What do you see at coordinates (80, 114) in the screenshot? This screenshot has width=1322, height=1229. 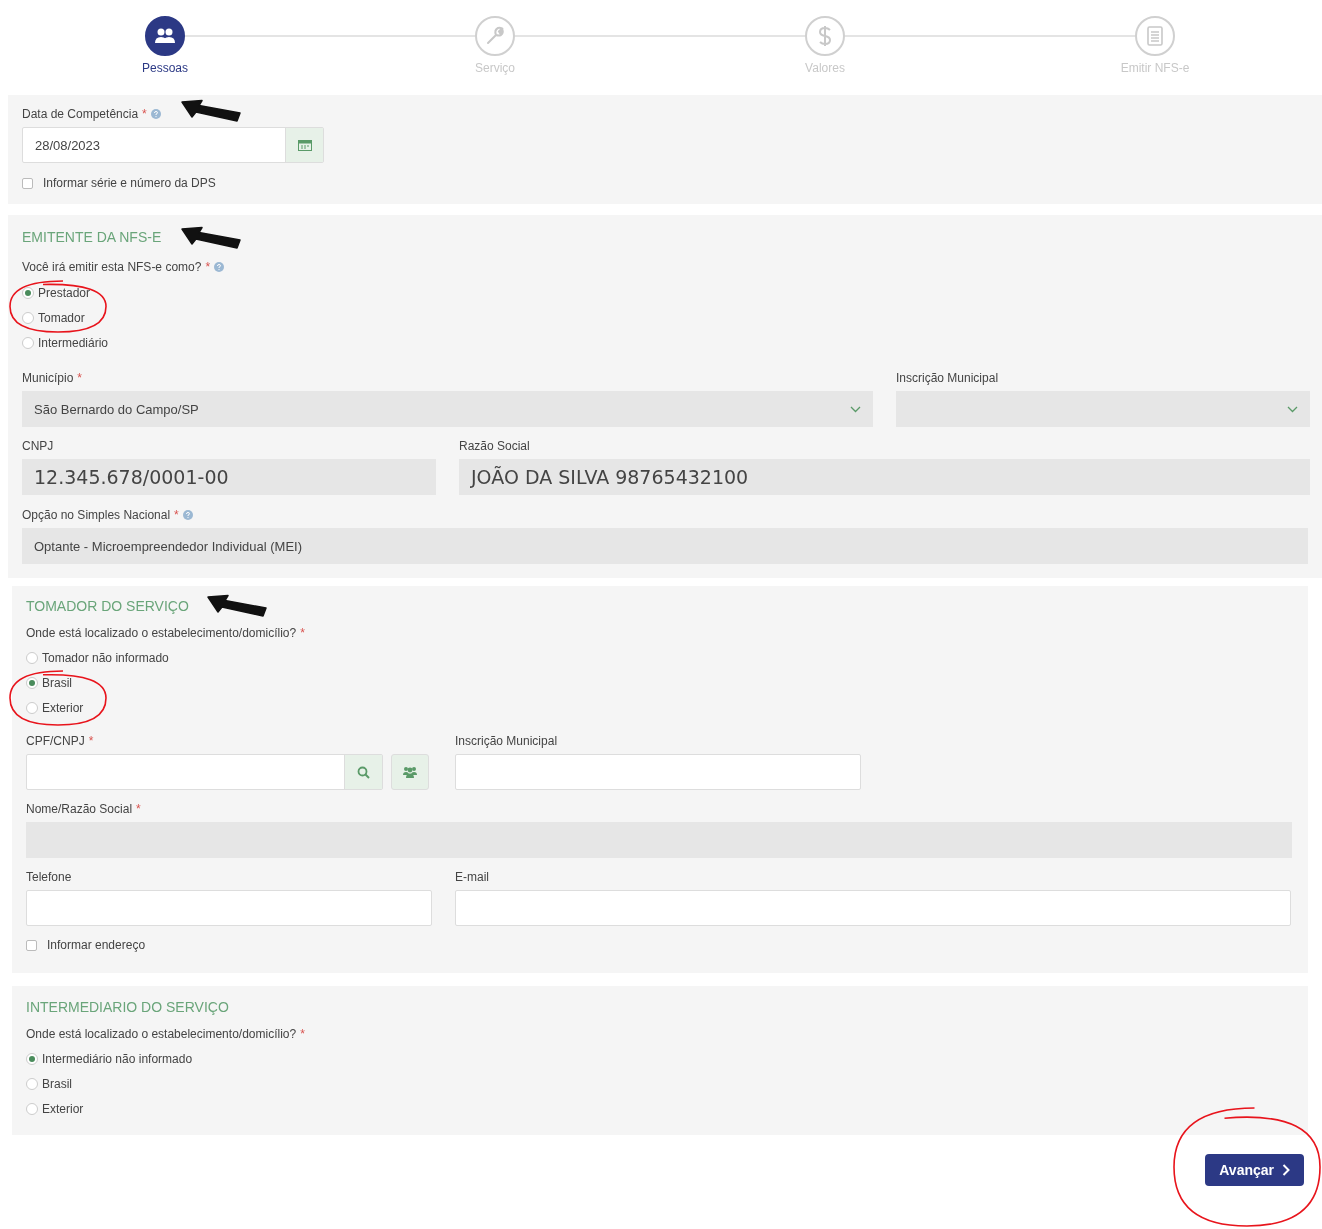 I see `field-label: Data de Competência` at bounding box center [80, 114].